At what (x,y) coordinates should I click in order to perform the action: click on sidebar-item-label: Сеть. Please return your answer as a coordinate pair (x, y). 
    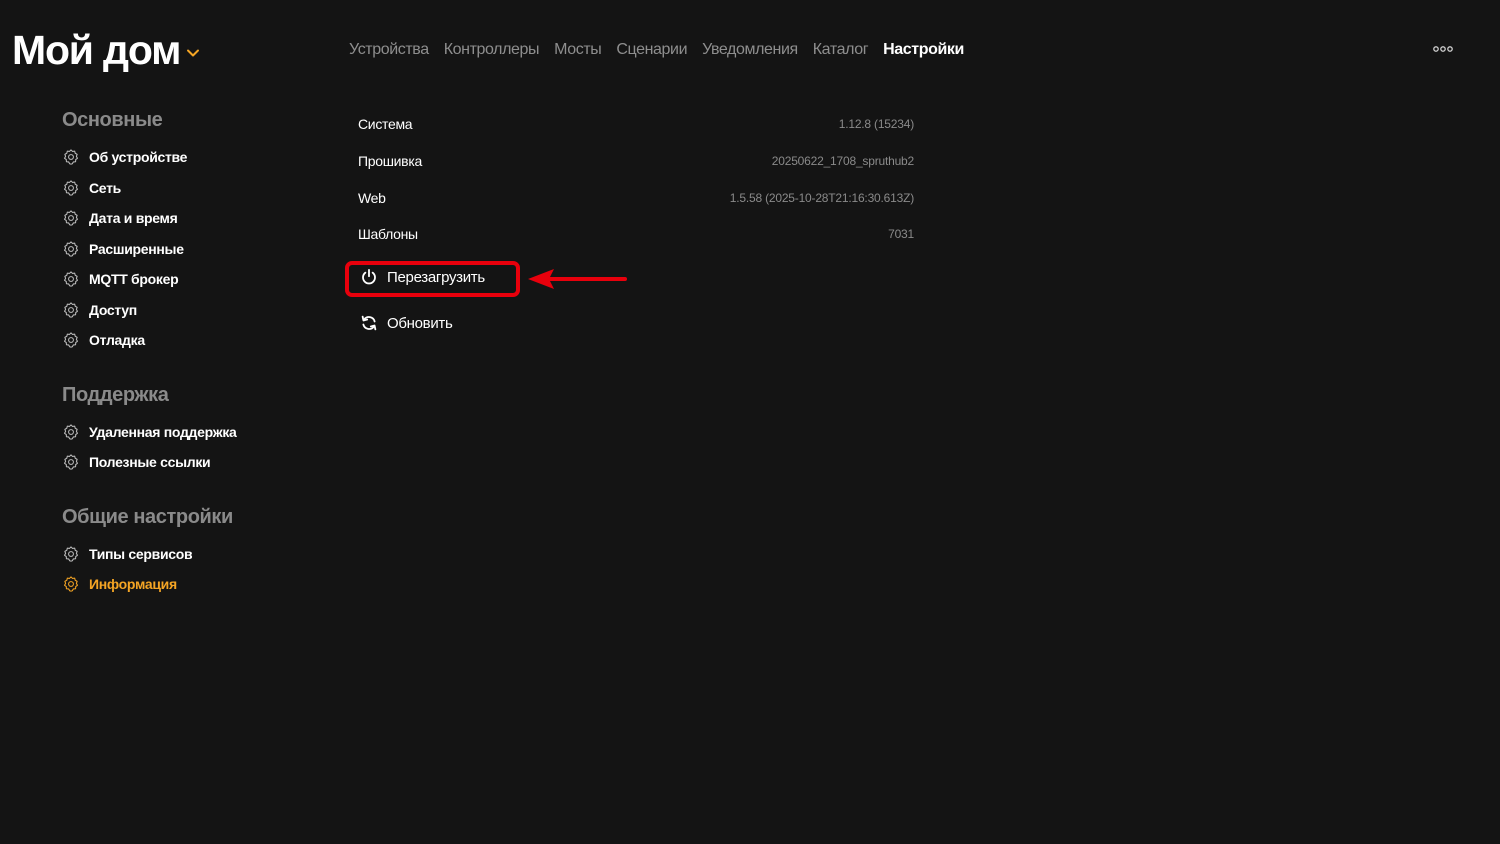
    Looking at the image, I should click on (105, 187).